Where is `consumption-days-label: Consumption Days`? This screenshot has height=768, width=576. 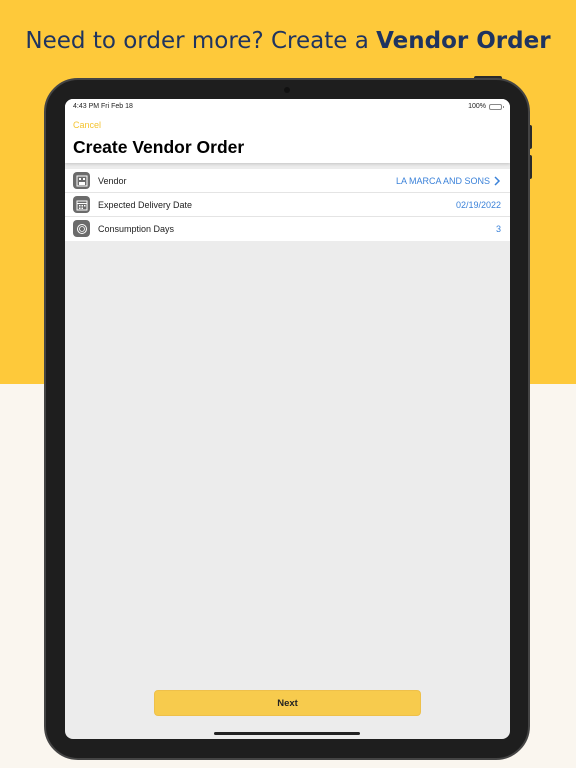
consumption-days-label: Consumption Days is located at coordinates (136, 229).